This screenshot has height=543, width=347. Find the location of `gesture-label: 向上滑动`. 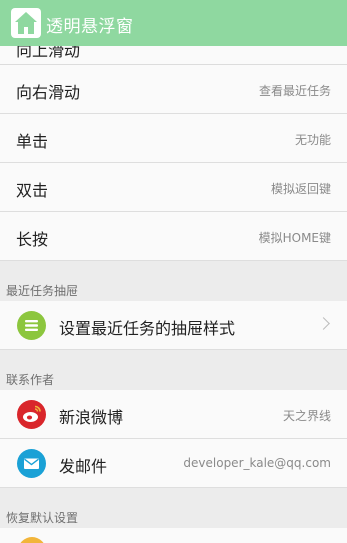

gesture-label: 向上滑动 is located at coordinates (48, 53).